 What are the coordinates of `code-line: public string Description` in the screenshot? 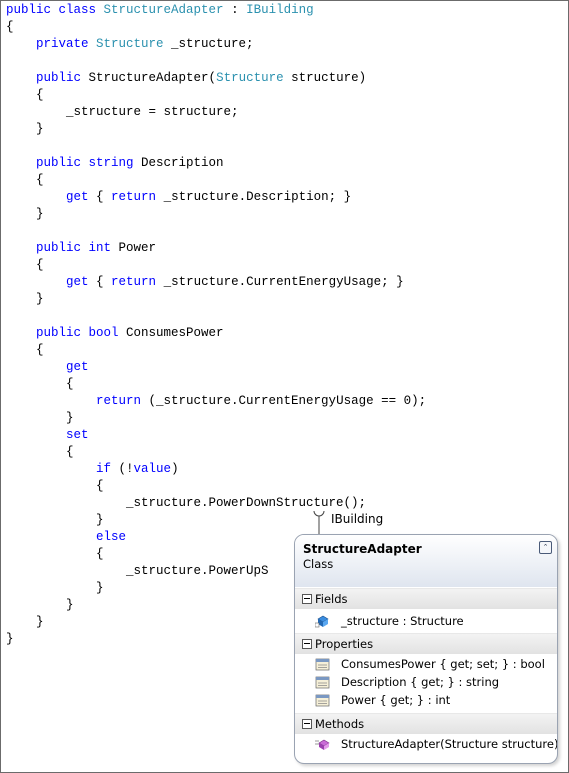 It's located at (115, 163).